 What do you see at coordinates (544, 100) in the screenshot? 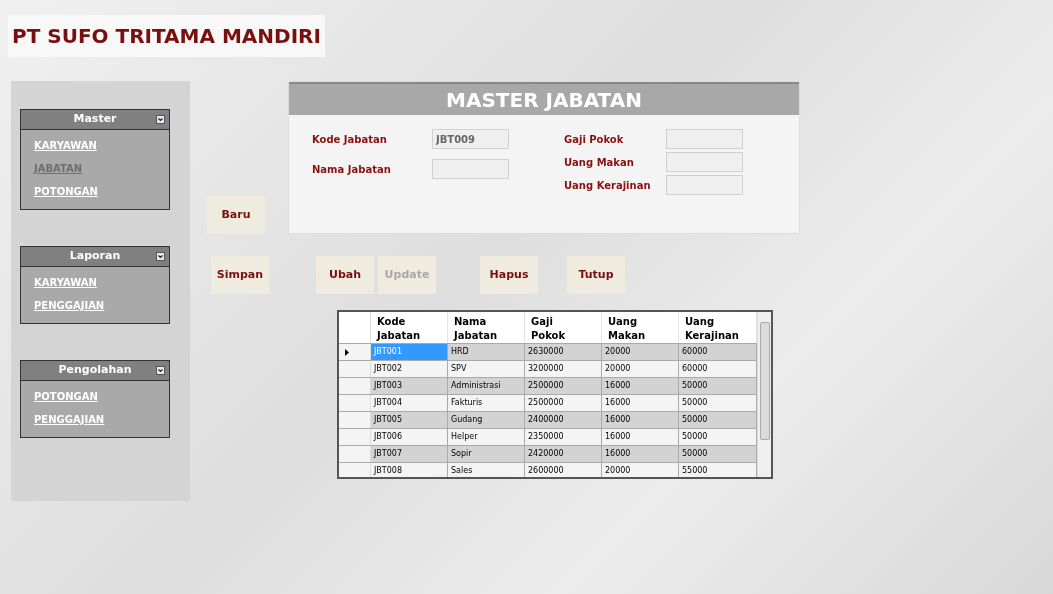
I see `form-title: MASTER JABATAN` at bounding box center [544, 100].